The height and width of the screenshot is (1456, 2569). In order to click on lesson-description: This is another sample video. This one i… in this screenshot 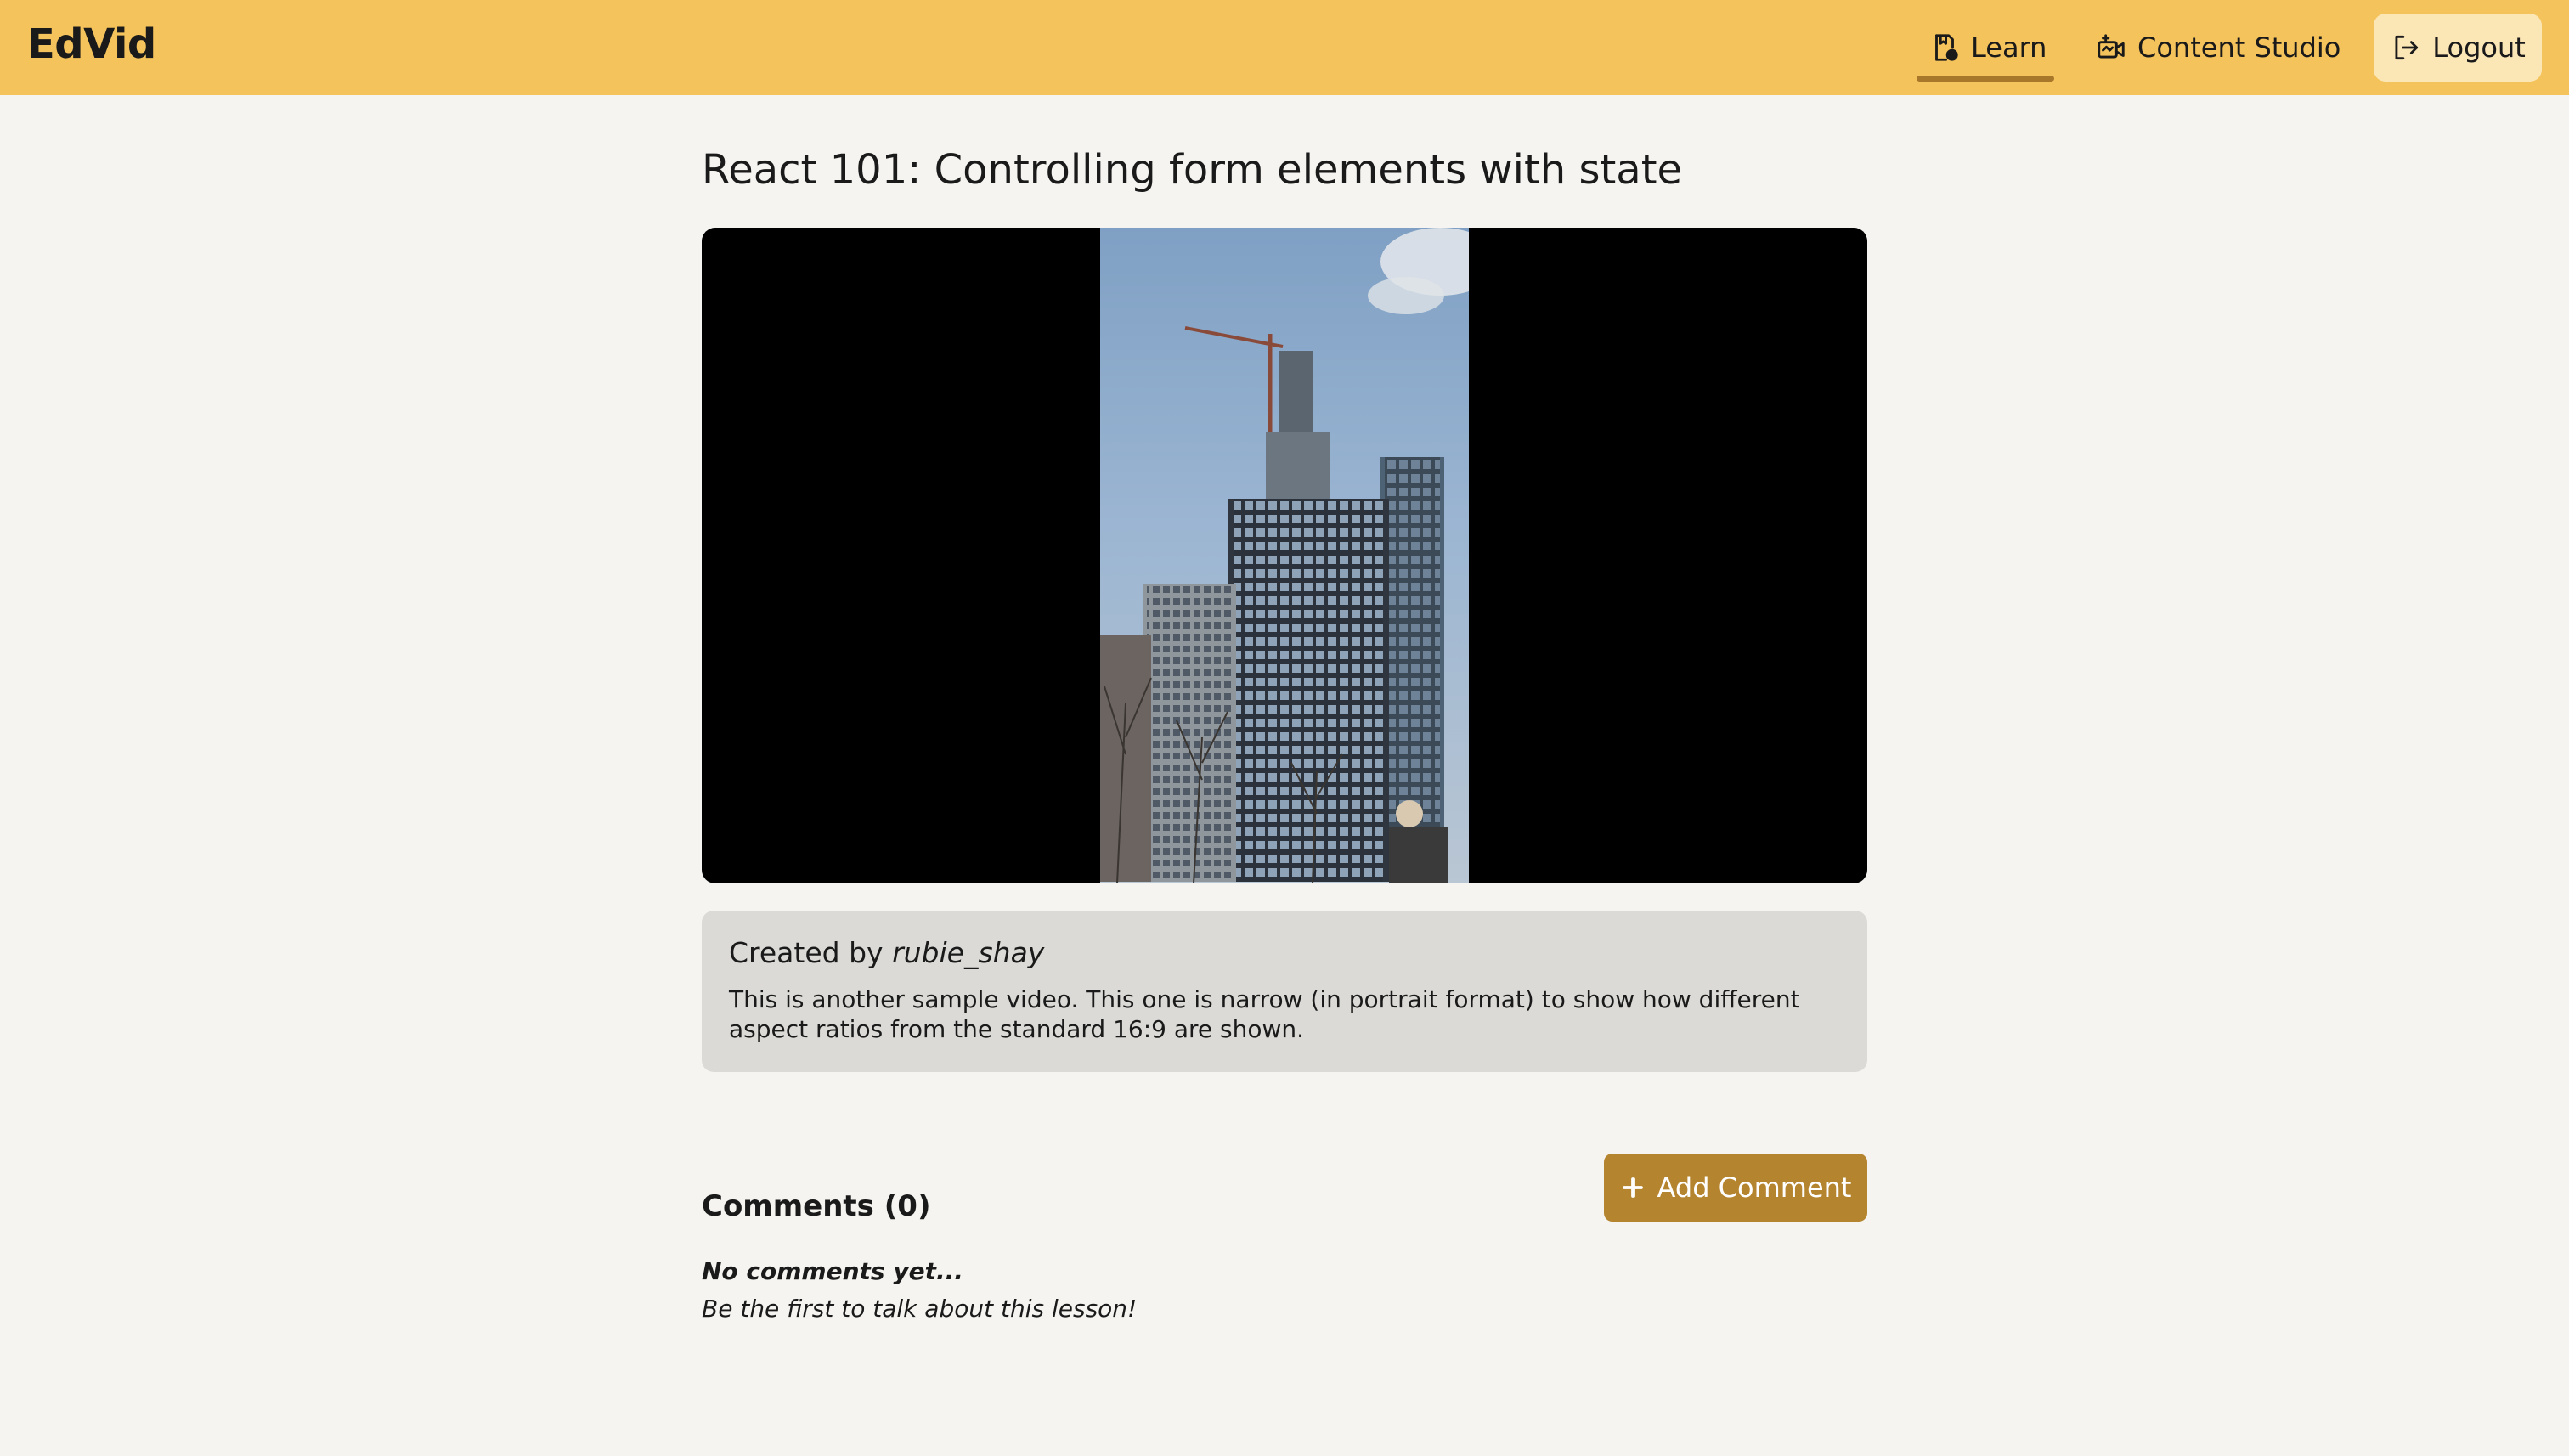, I will do `click(1264, 1014)`.